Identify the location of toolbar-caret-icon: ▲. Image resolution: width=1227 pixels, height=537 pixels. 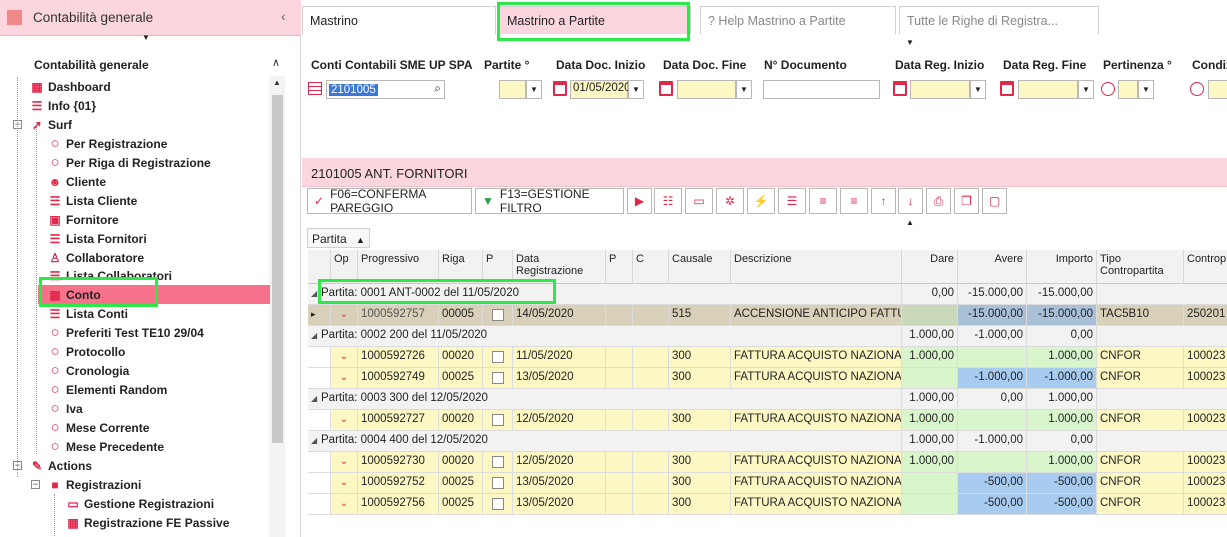
(910, 222).